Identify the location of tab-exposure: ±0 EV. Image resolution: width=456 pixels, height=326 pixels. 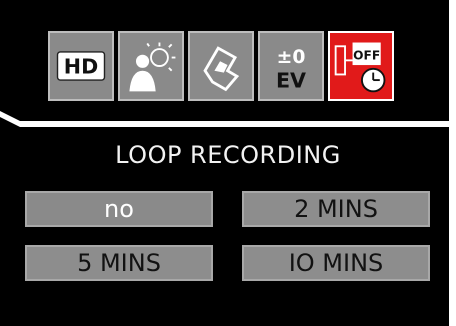
(291, 66).